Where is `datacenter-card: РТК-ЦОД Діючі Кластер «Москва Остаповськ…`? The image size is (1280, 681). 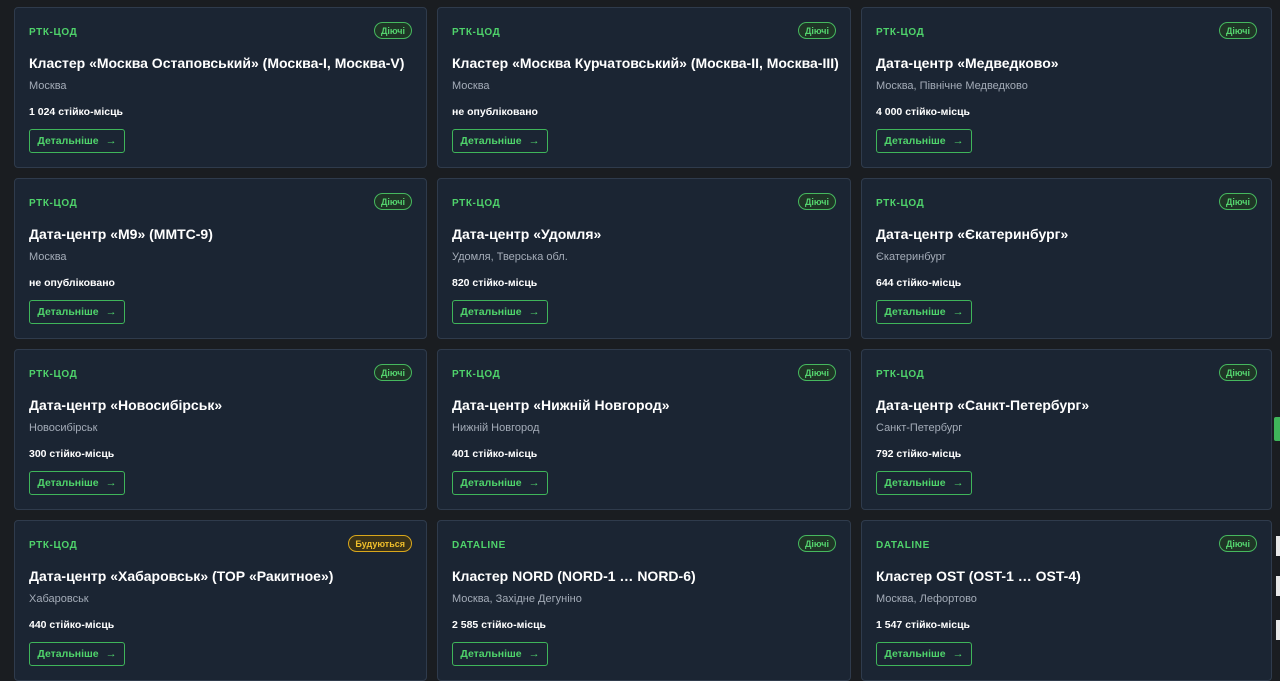 datacenter-card: РТК-ЦОД Діючі Кластер «Москва Остаповськ… is located at coordinates (220, 87).